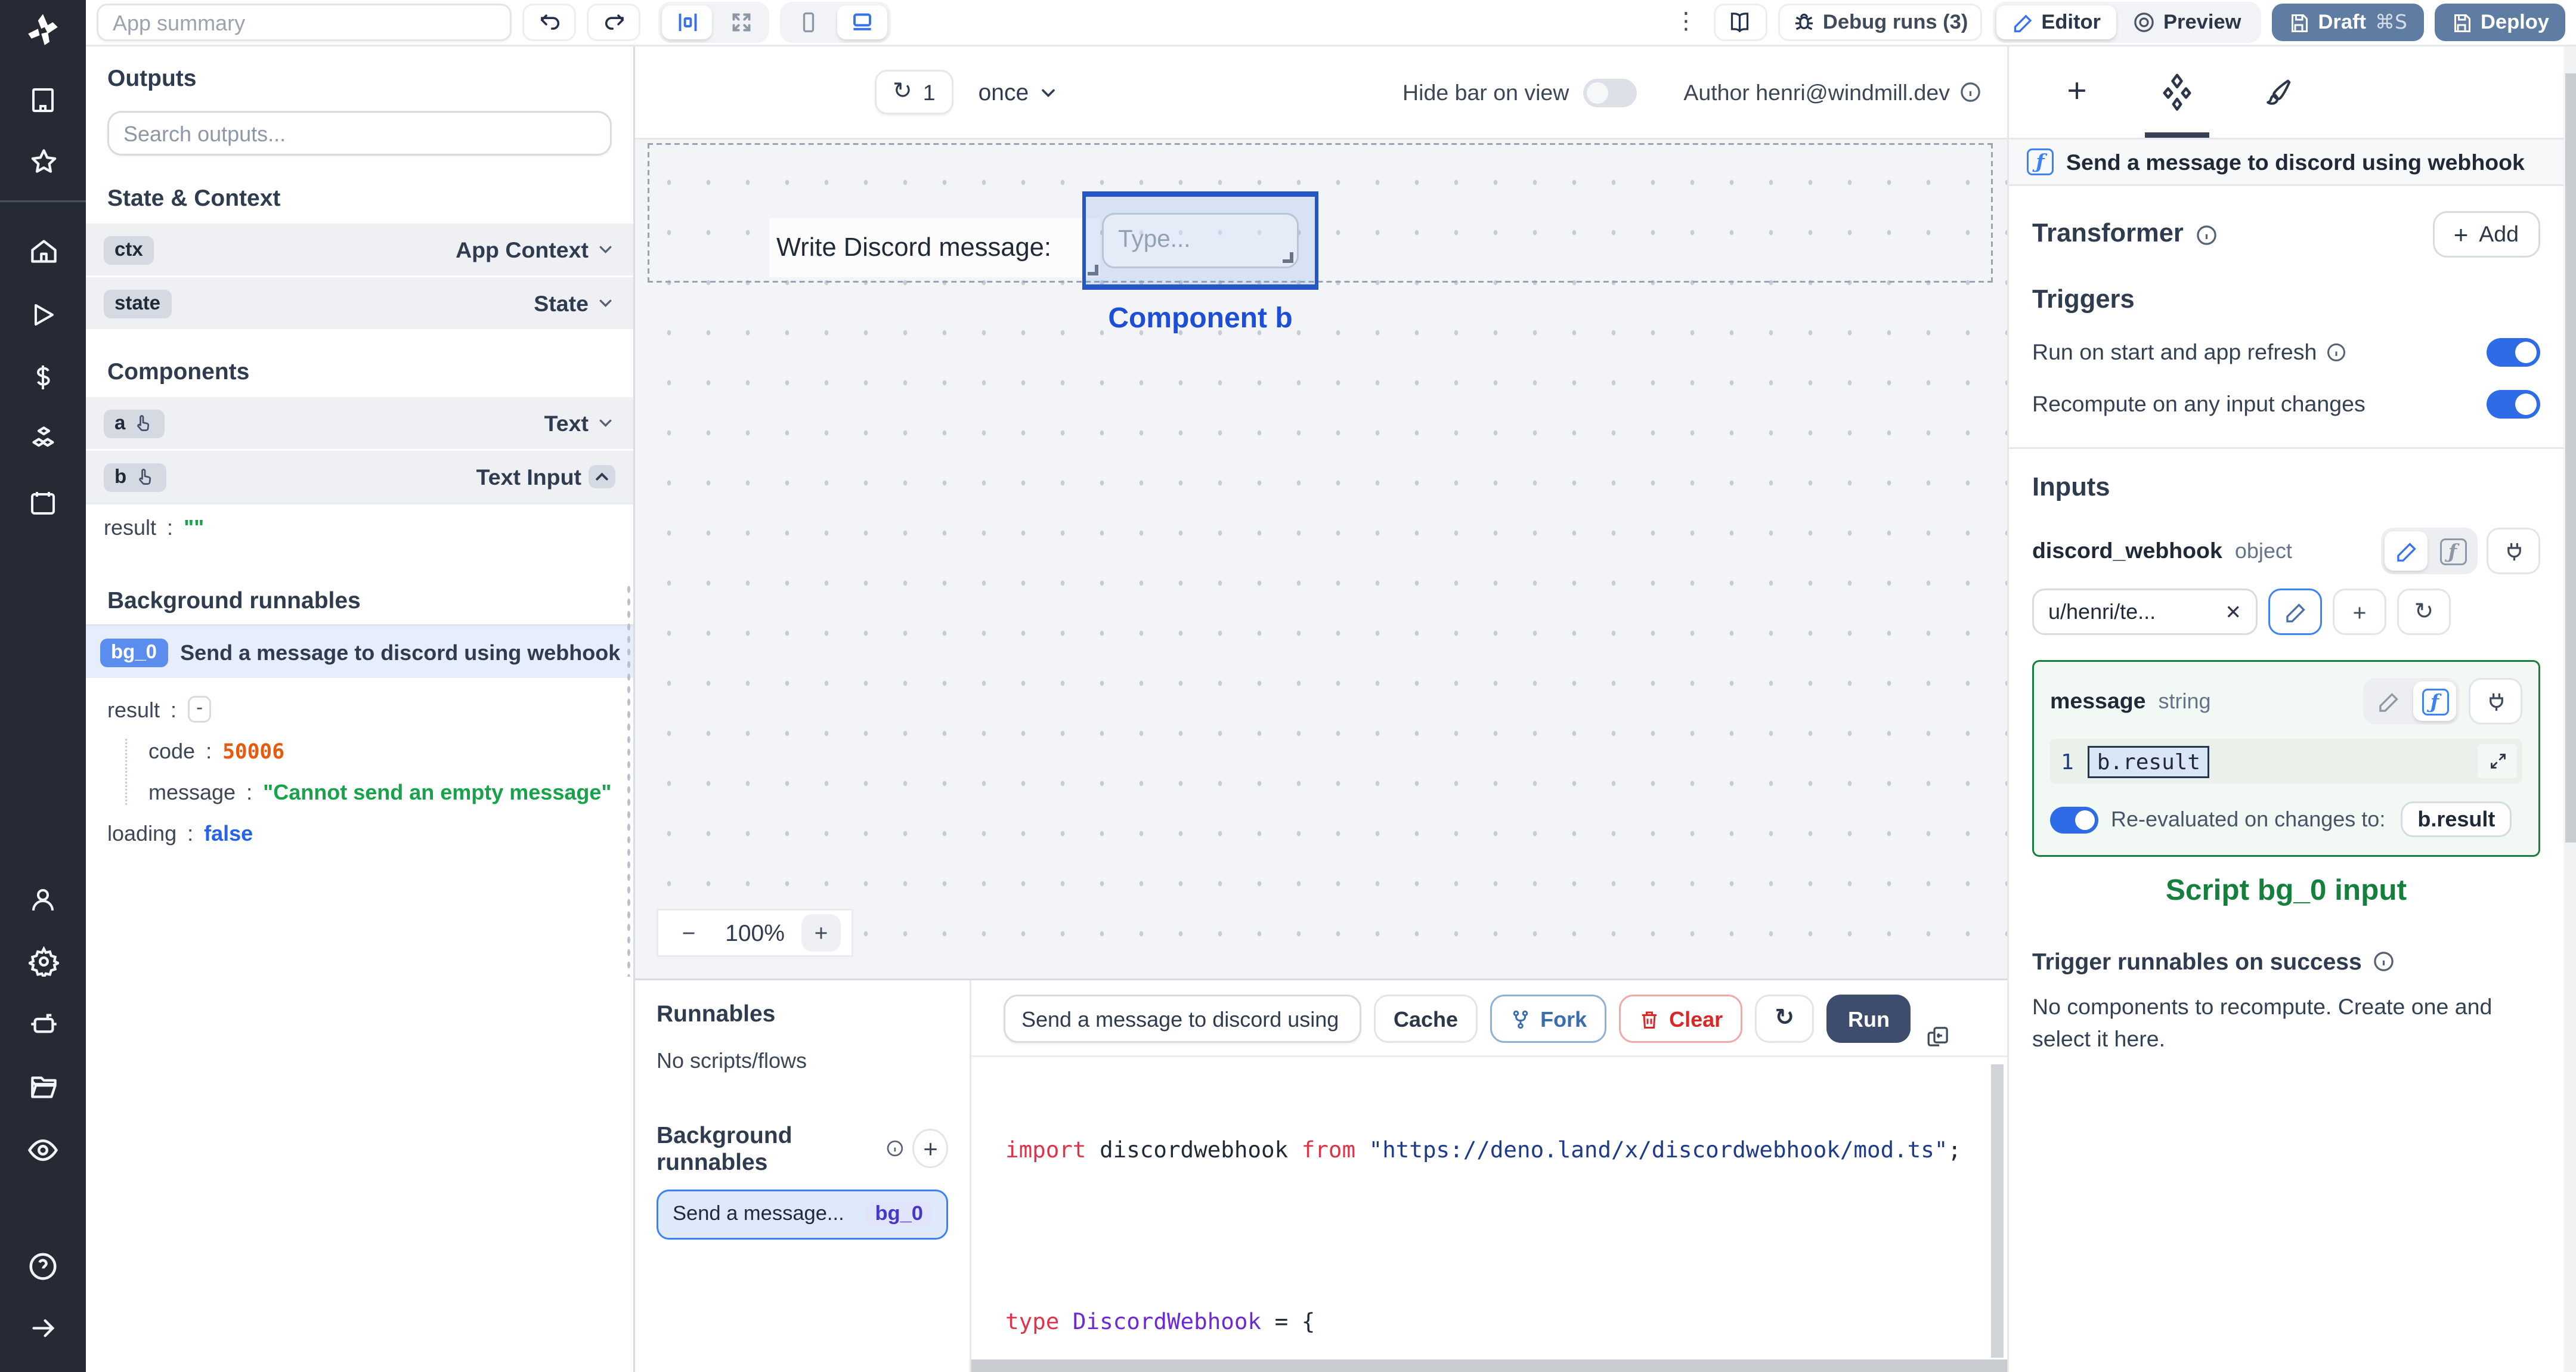 Image resolution: width=2576 pixels, height=1372 pixels. I want to click on output-row-ctx: ctx App Context, so click(360, 248).